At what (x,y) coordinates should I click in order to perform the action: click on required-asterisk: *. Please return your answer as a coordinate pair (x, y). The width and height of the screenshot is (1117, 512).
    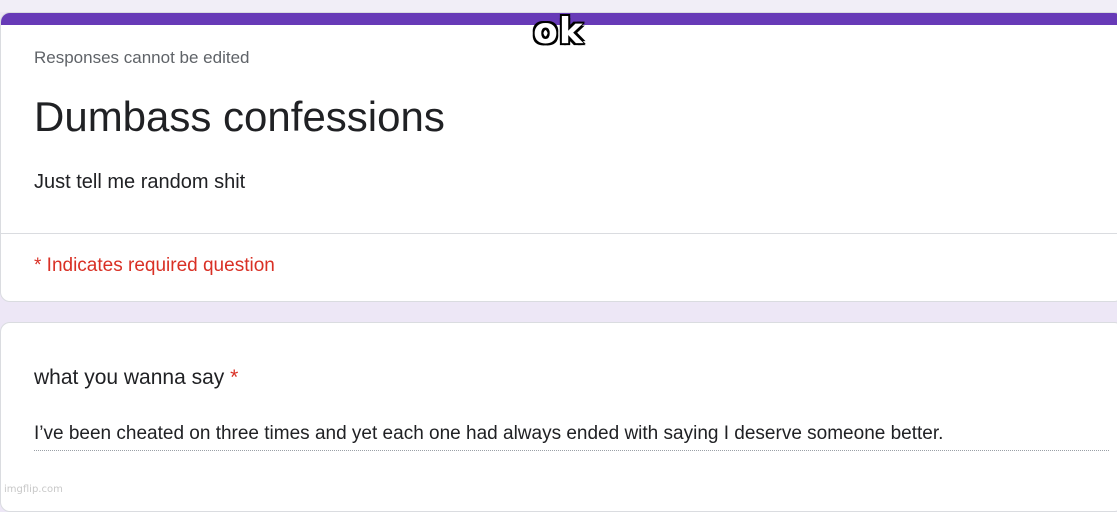
    Looking at the image, I should click on (234, 377).